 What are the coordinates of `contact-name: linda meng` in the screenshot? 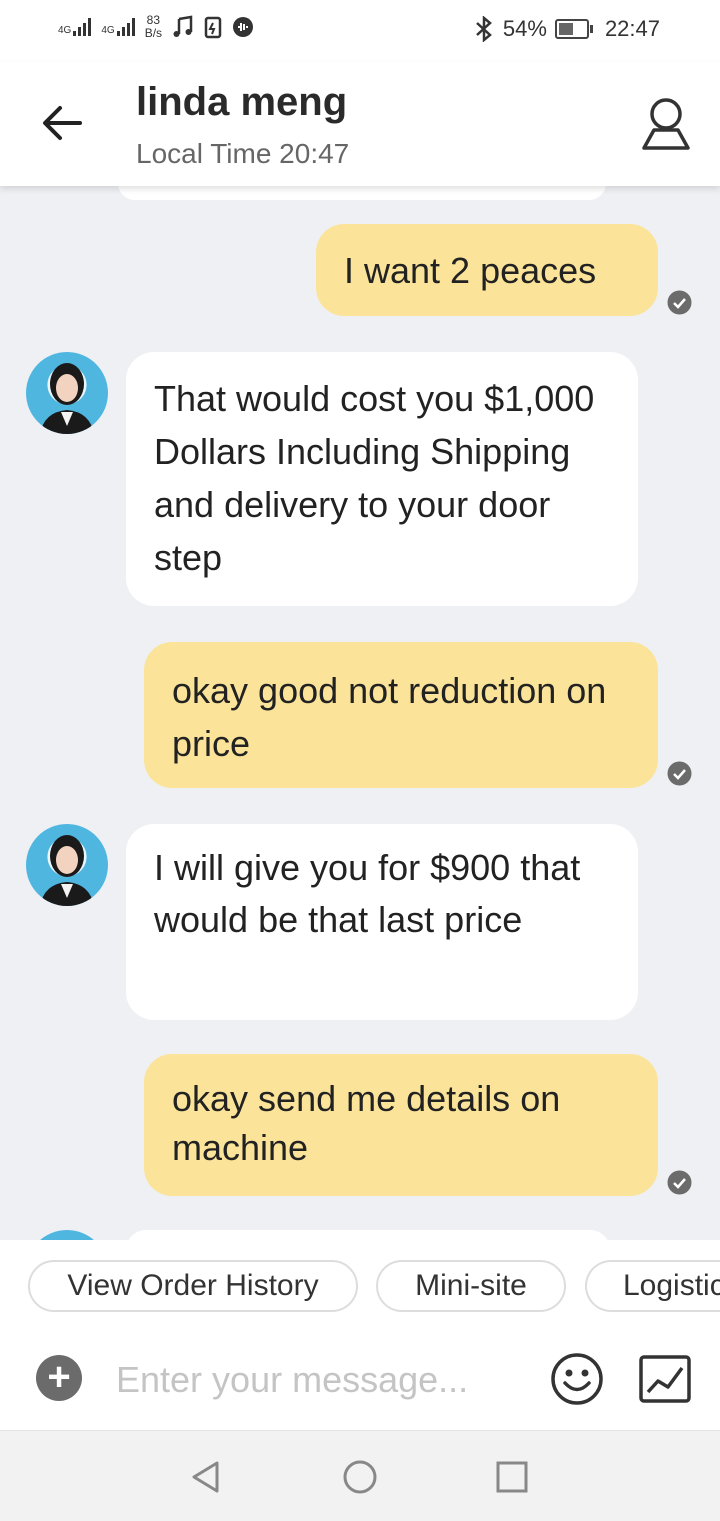 It's located at (242, 102).